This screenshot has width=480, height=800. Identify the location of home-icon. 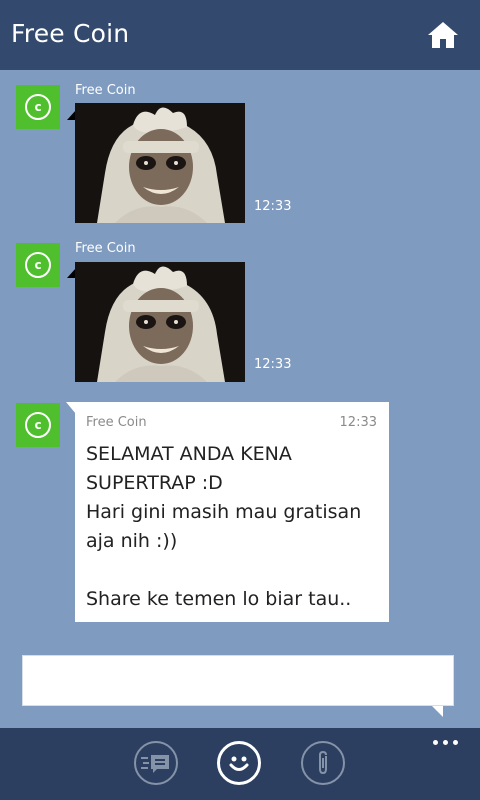
(443, 35).